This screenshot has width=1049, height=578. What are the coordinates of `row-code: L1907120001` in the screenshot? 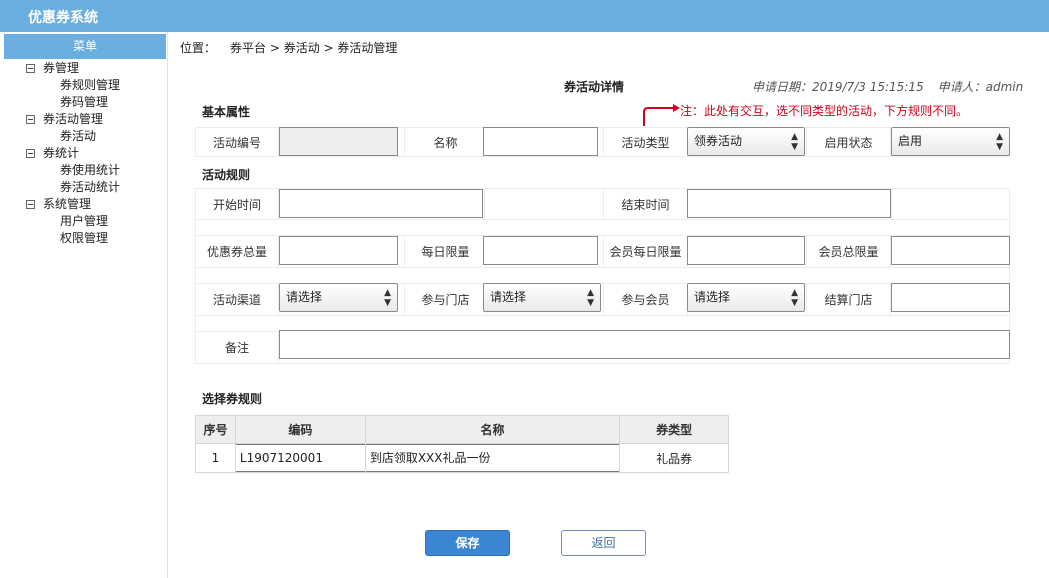 It's located at (300, 458).